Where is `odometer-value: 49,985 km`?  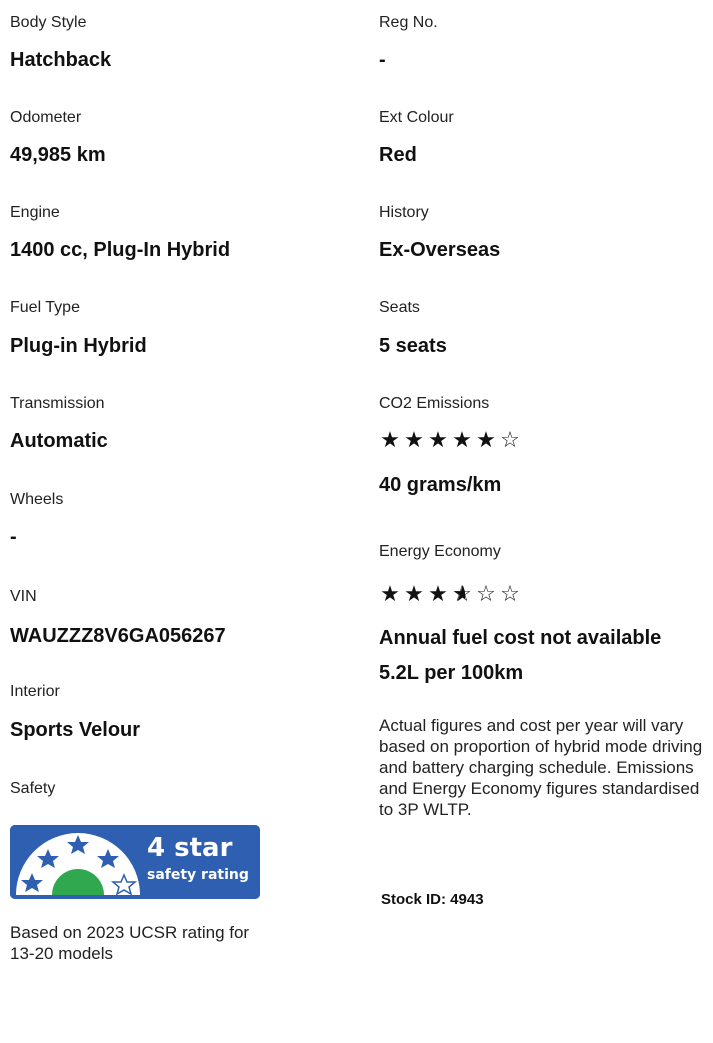
odometer-value: 49,985 km is located at coordinates (58, 155).